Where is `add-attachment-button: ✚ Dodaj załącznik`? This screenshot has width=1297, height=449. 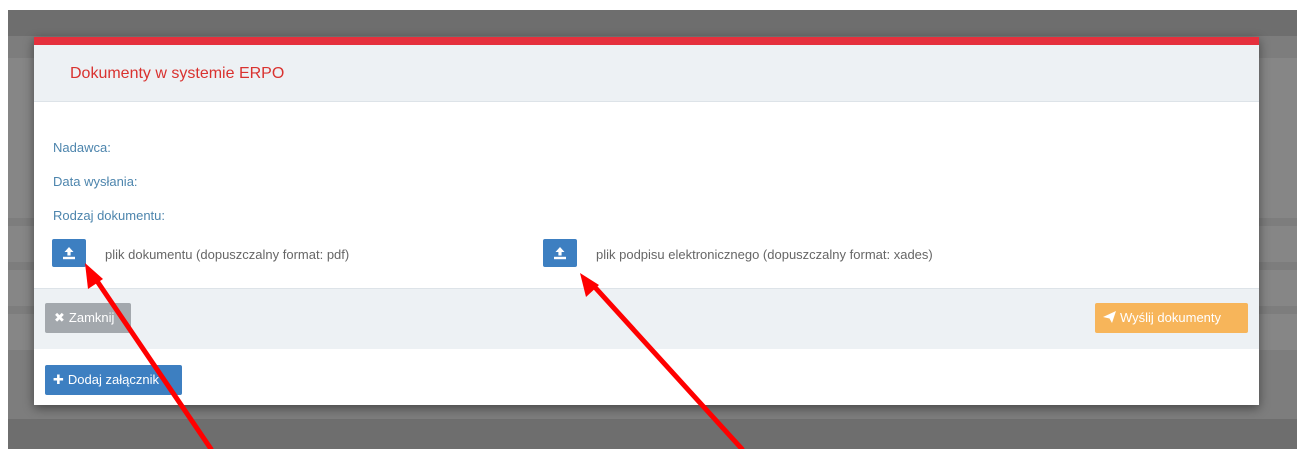 add-attachment-button: ✚ Dodaj załącznik is located at coordinates (113, 380).